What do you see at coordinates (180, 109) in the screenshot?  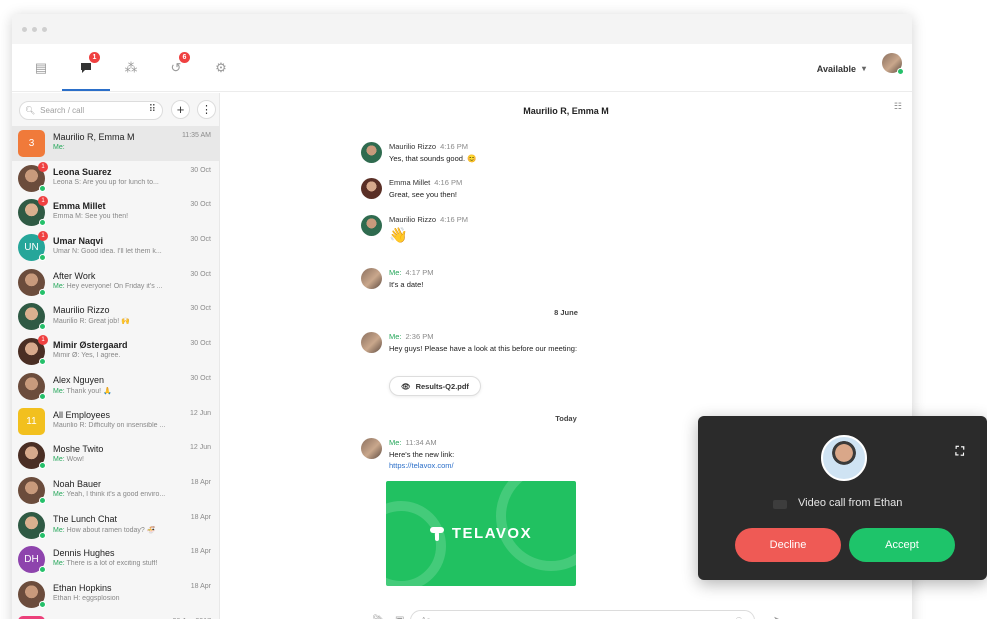 I see `new-conversation-button: +` at bounding box center [180, 109].